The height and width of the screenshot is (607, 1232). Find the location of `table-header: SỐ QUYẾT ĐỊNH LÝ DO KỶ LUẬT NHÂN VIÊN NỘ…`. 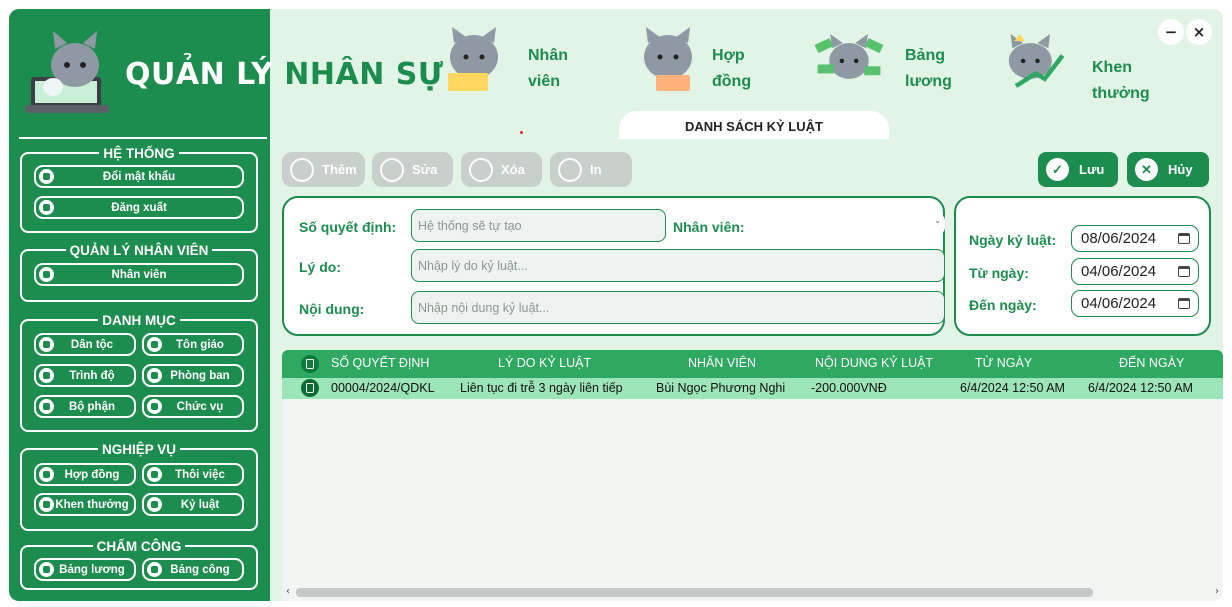

table-header: SỐ QUYẾT ĐỊNH LÝ DO KỶ LUẬT NHÂN VIÊN NỘ… is located at coordinates (752, 364).